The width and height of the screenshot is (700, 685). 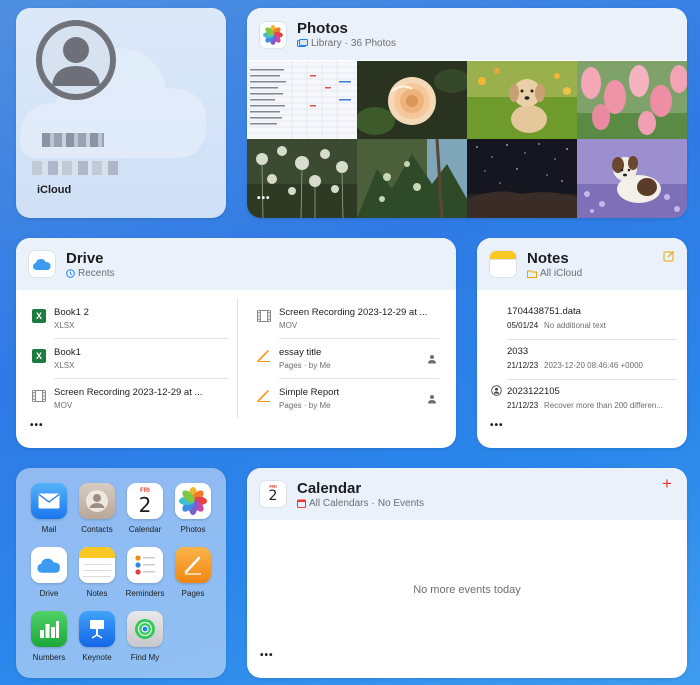 What do you see at coordinates (326, 43) in the screenshot?
I see `photos-library-label: Library` at bounding box center [326, 43].